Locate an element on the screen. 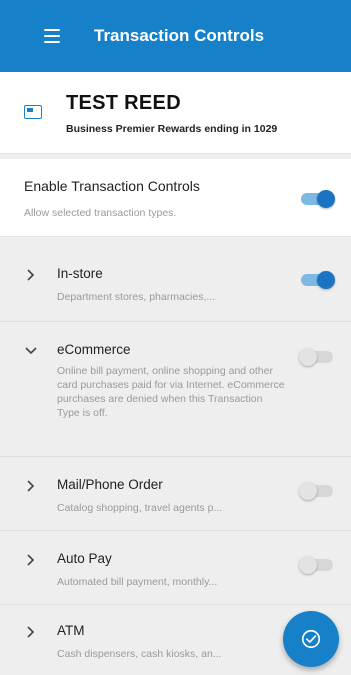  page-title: Transaction Controls is located at coordinates (179, 35).